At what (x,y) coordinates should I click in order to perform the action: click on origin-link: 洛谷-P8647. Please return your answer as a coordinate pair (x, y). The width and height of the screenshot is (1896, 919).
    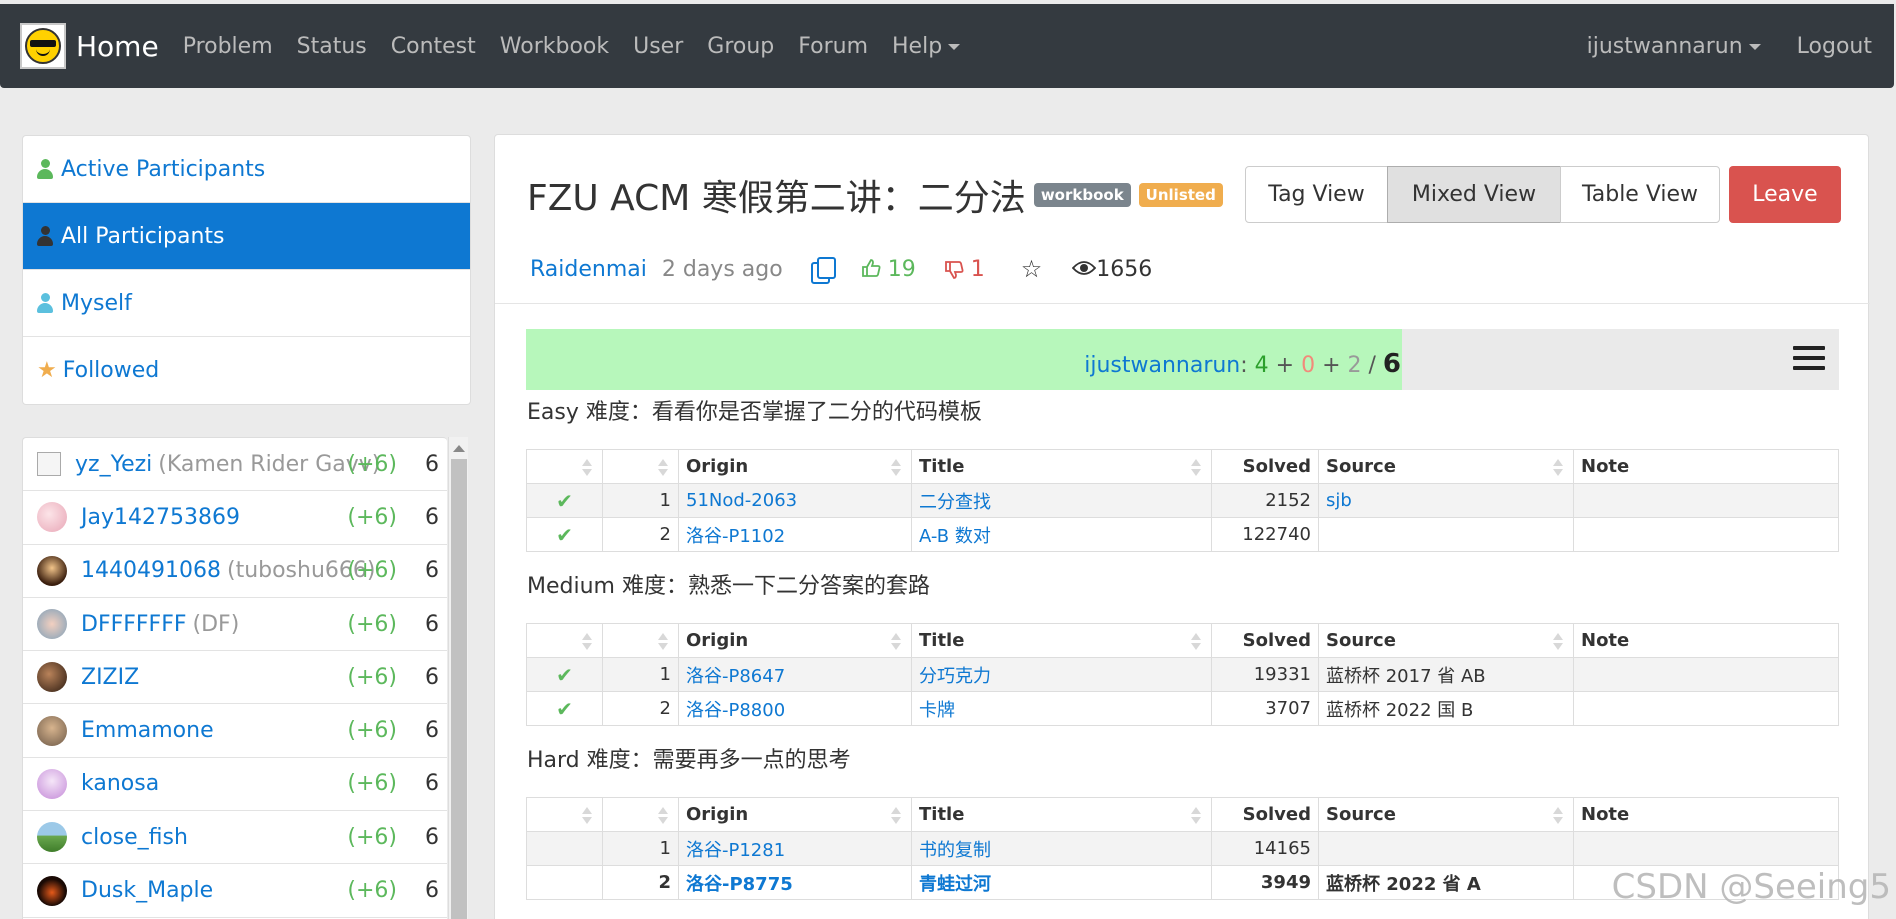
    Looking at the image, I should click on (735, 676).